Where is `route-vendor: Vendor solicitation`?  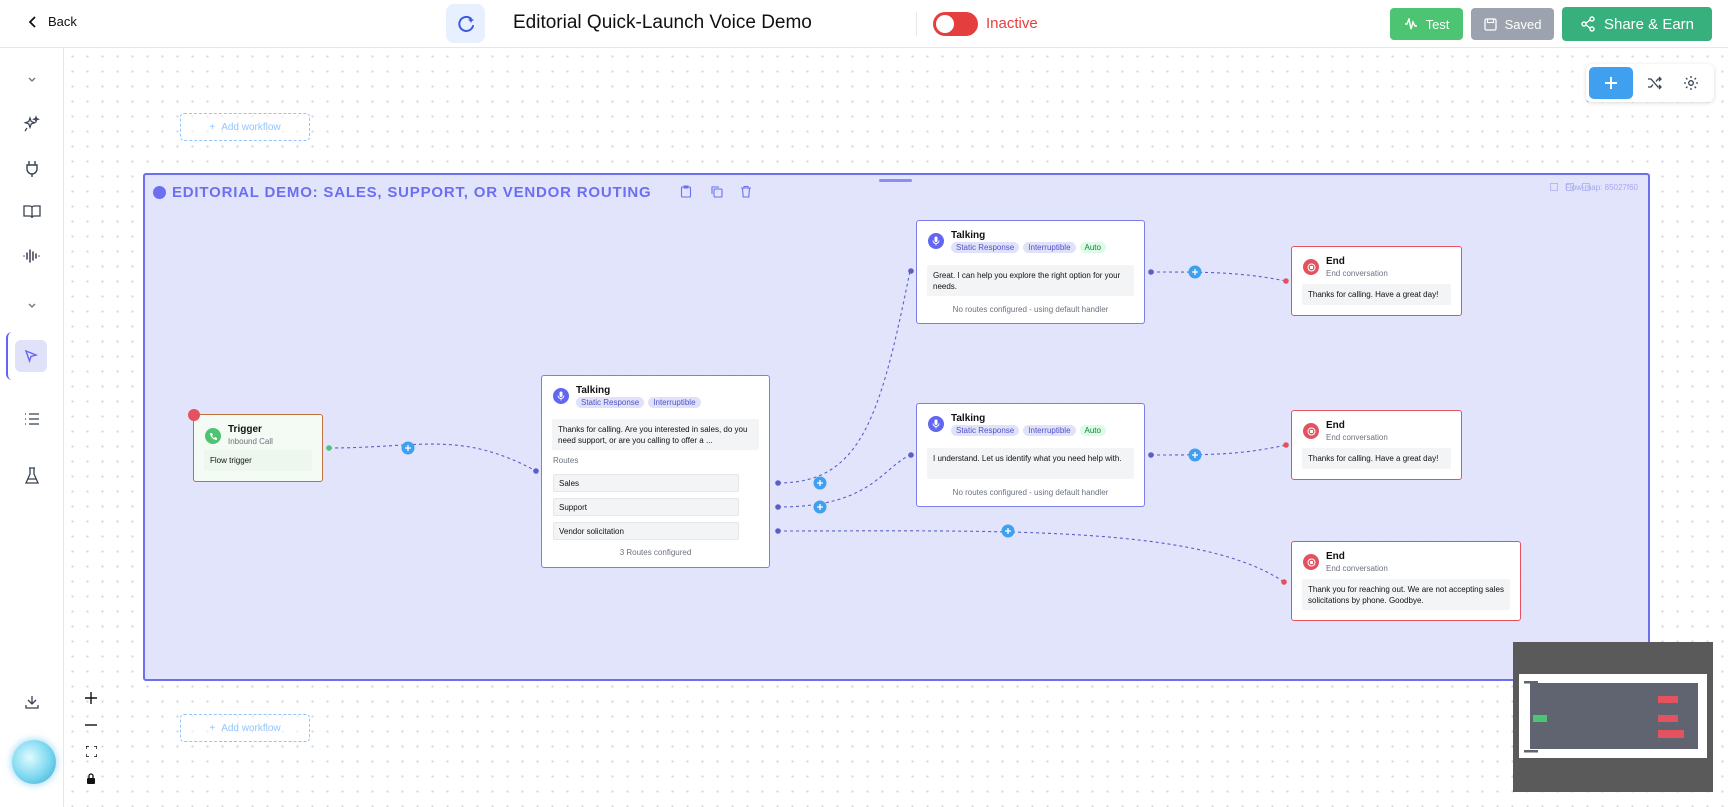
route-vendor: Vendor solicitation is located at coordinates (646, 531).